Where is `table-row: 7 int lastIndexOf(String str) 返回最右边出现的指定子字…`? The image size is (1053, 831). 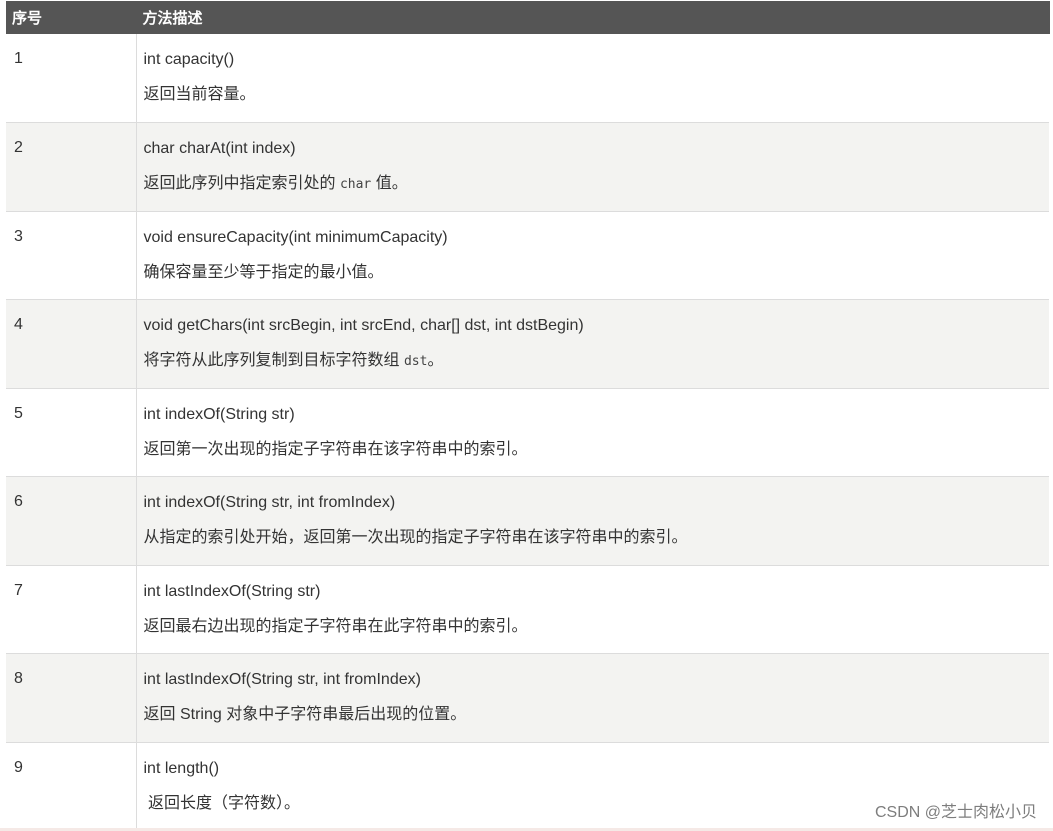
table-row: 7 int lastIndexOf(String str) 返回最右边出现的指定子字… is located at coordinates (527, 609).